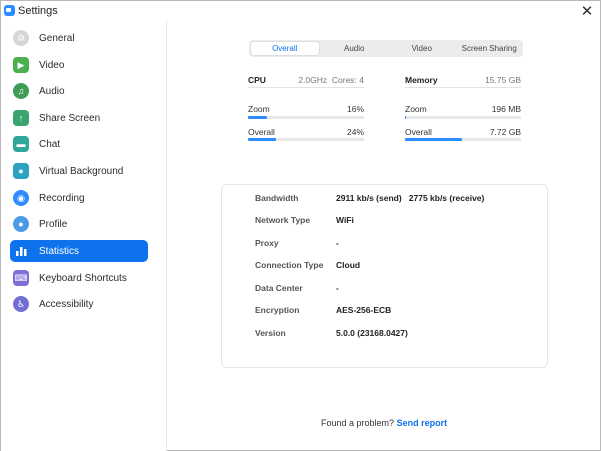 This screenshot has height=451, width=601. Describe the element at coordinates (503, 80) in the screenshot. I see `memory-info: 15.75 GB` at that location.